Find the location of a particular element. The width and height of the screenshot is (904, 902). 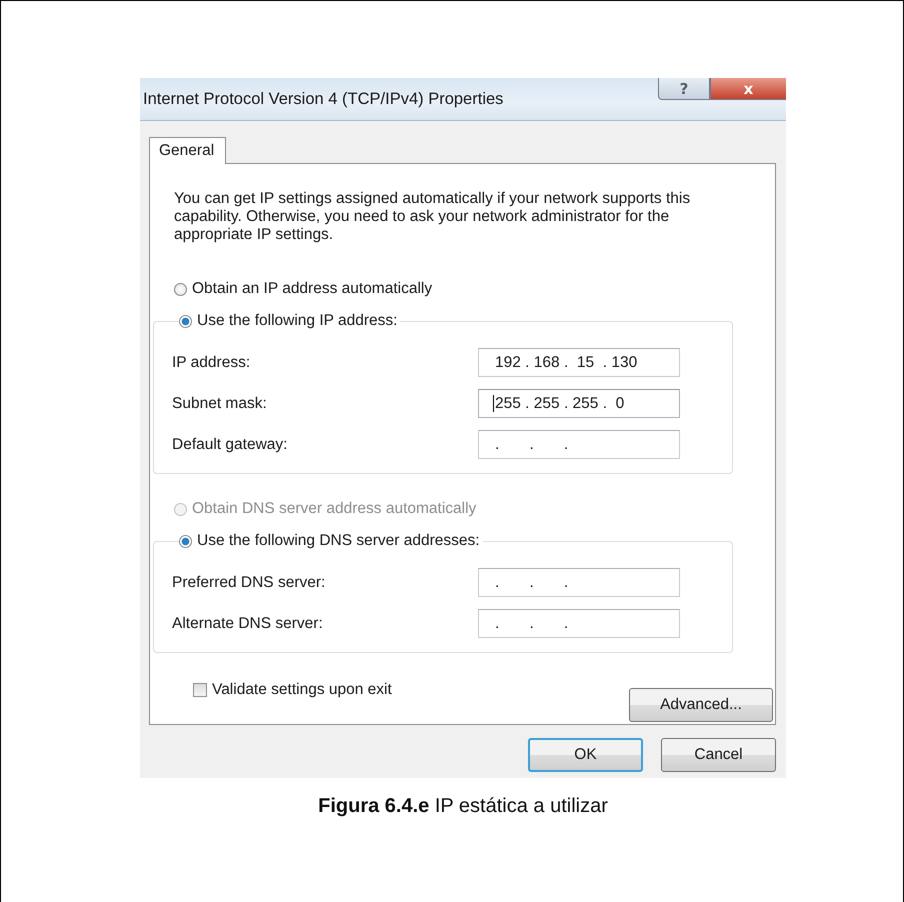

window-title: Internet Protocol Version 4 (TCP/IPv4) Properties is located at coordinates (323, 99).